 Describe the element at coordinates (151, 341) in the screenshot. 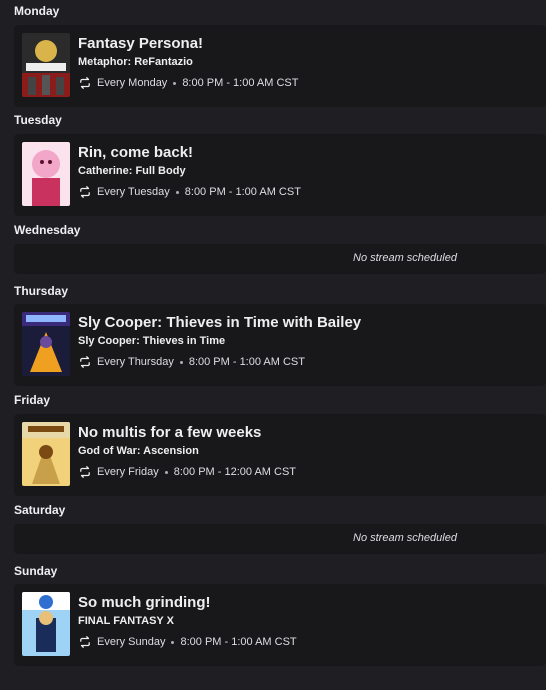

I see `game-name: Sly Cooper: Thieves in Time` at that location.